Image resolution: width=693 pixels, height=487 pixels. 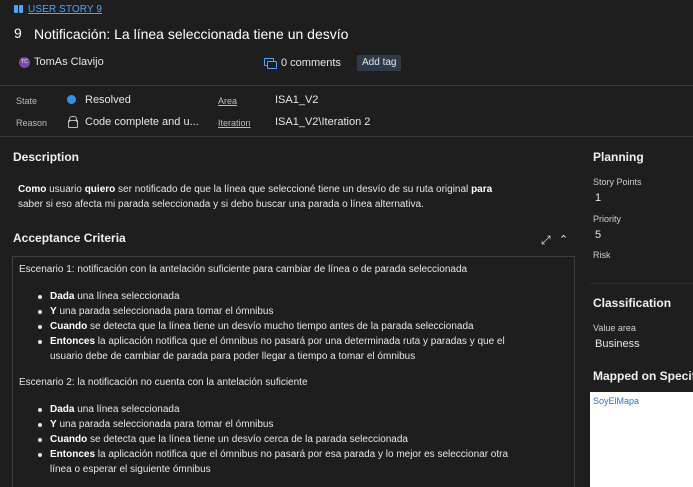 What do you see at coordinates (27, 101) in the screenshot?
I see `state-label: State` at bounding box center [27, 101].